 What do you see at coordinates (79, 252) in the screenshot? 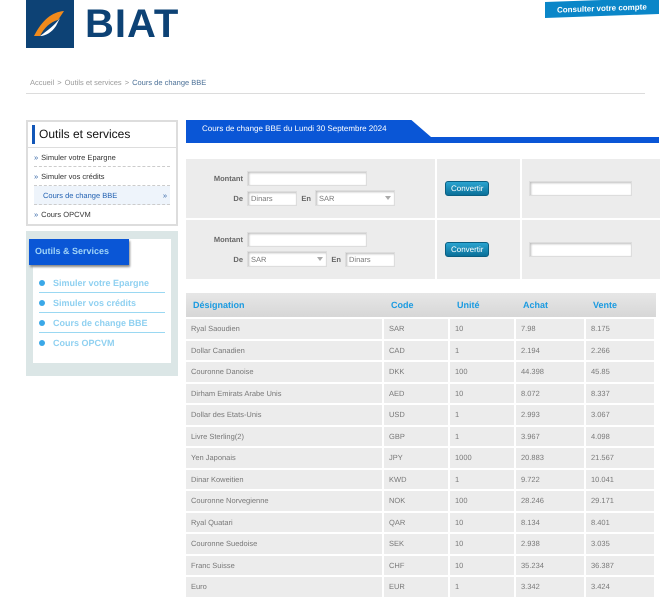
I see `panel-title: Outils & Services` at bounding box center [79, 252].